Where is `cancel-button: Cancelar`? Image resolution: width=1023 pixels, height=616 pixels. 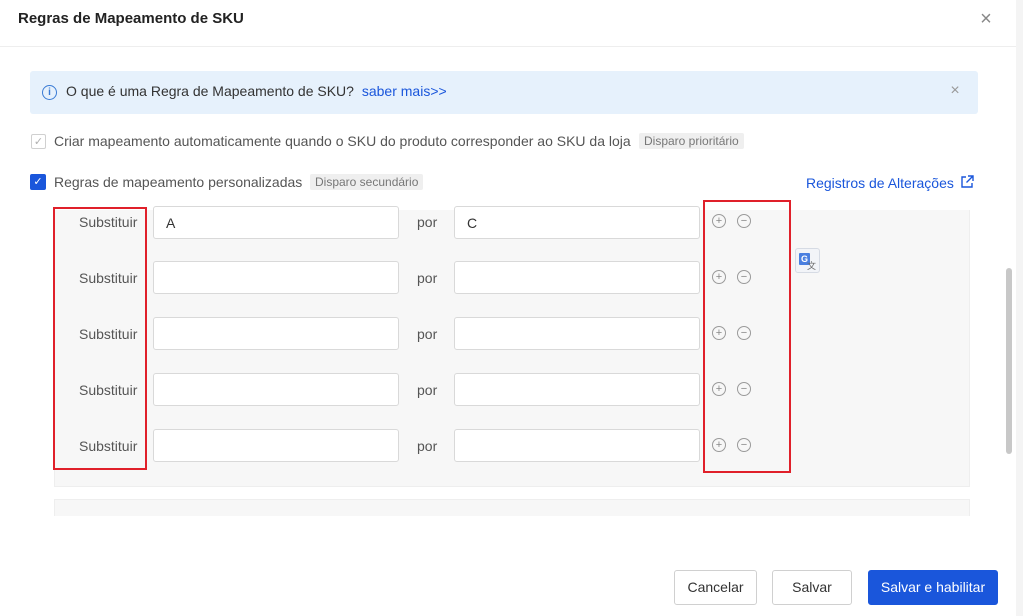
cancel-button: Cancelar is located at coordinates (715, 587).